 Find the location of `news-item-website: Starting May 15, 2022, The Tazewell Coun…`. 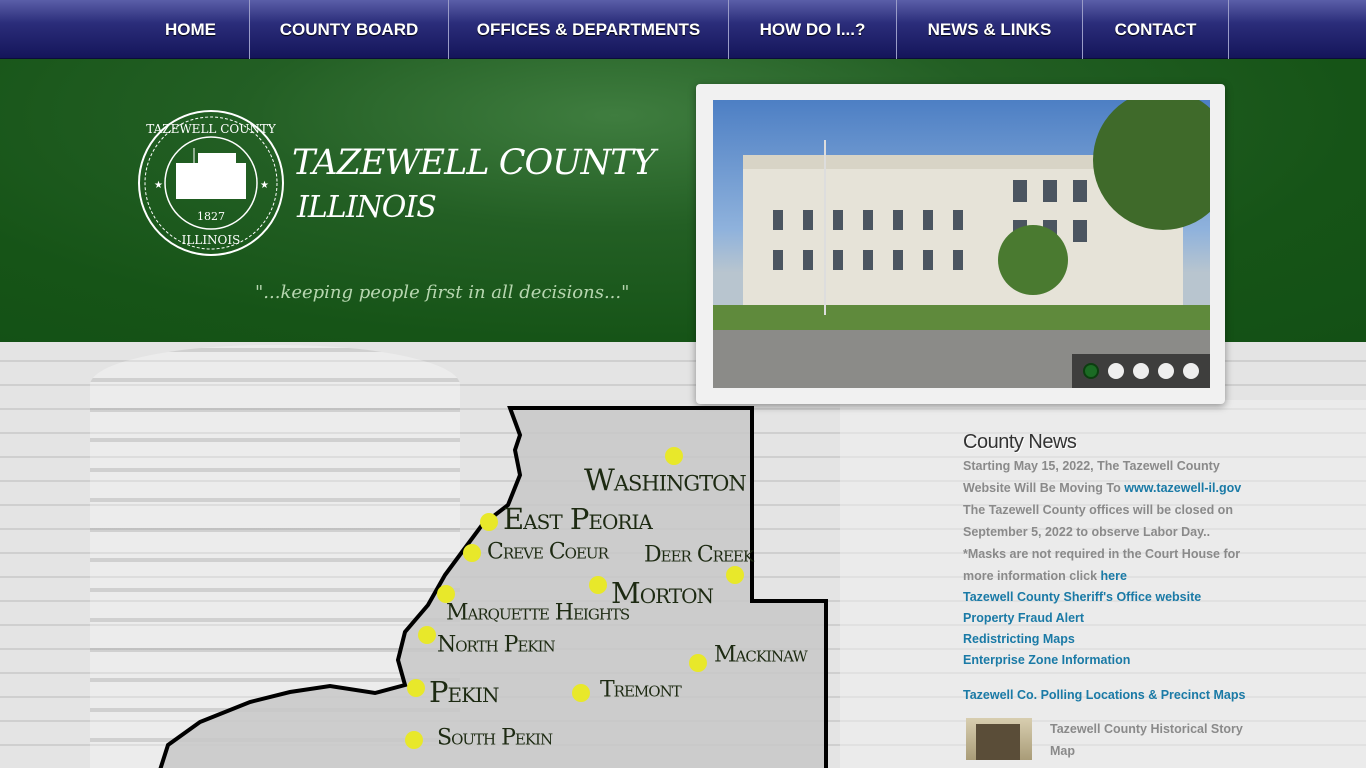

news-item-website: Starting May 15, 2022, The Tazewell Coun… is located at coordinates (1108, 477).